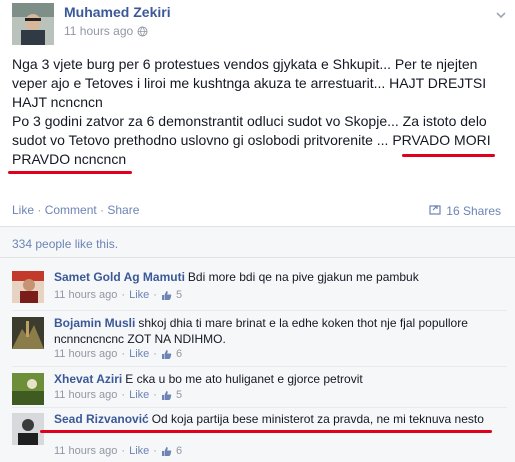 The height and width of the screenshot is (462, 515). Describe the element at coordinates (101, 419) in the screenshot. I see `commenter-name: Sead Rizvanović` at that location.